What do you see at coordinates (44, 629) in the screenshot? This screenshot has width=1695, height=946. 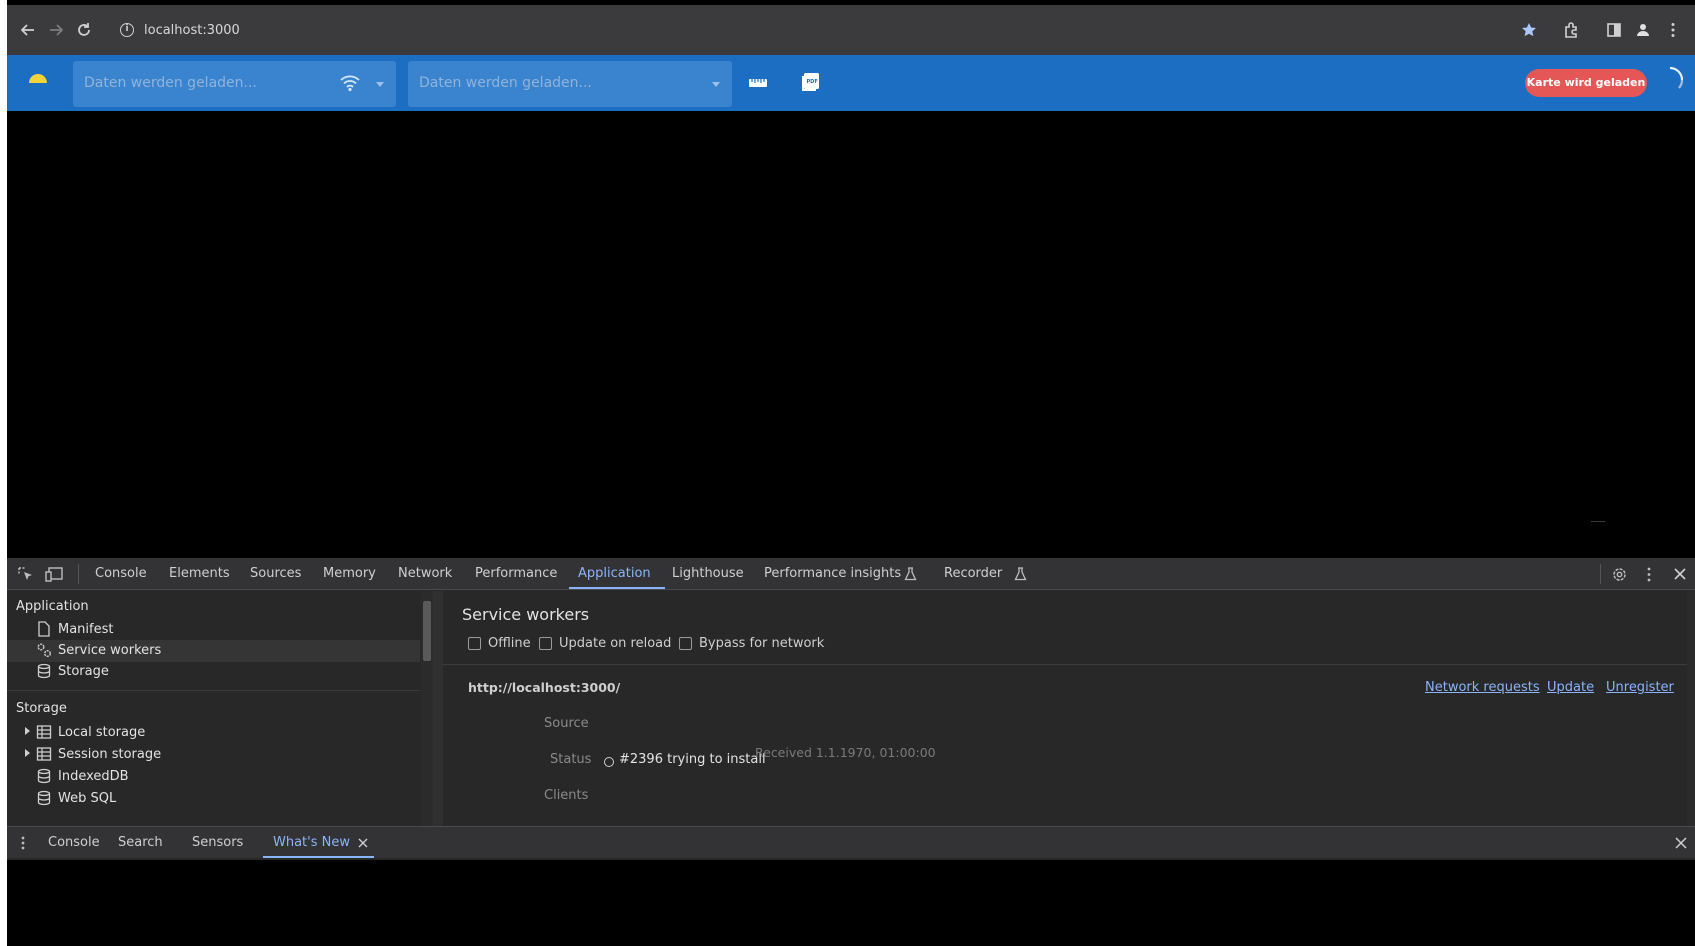 I see `document-icon` at bounding box center [44, 629].